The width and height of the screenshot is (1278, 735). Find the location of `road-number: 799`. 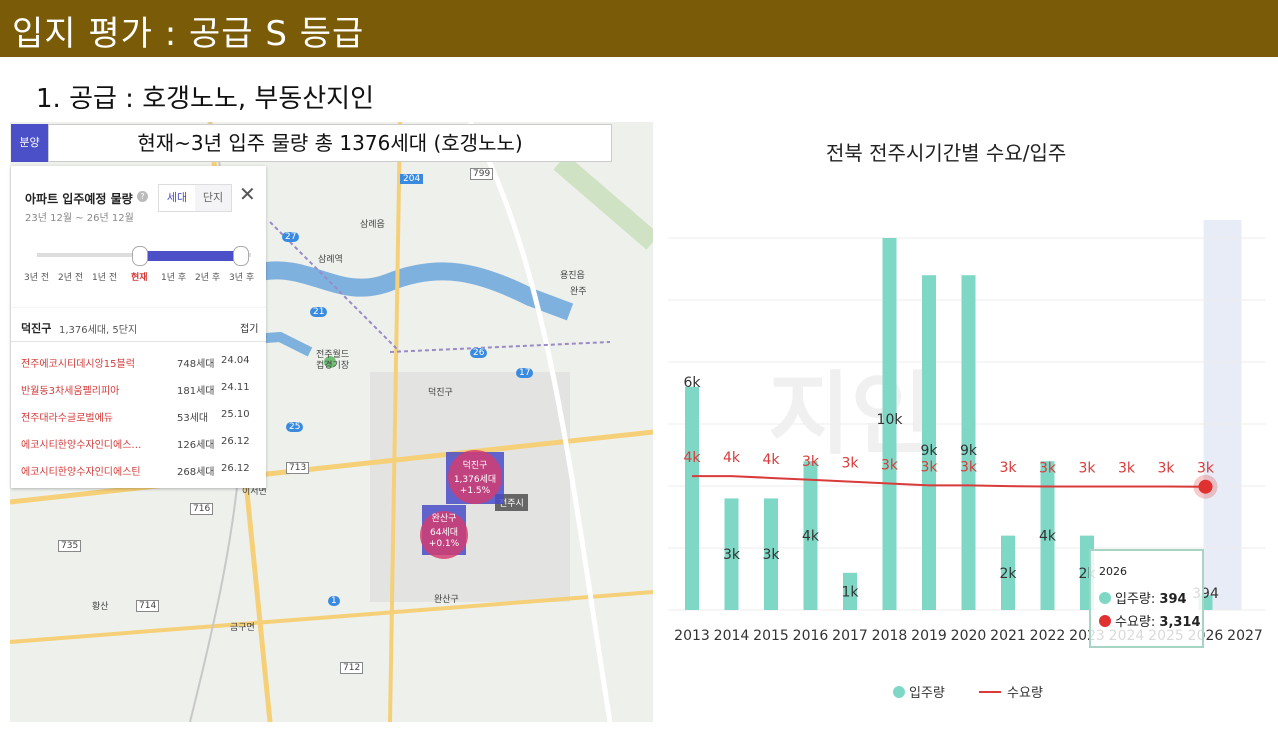

road-number: 799 is located at coordinates (482, 174).